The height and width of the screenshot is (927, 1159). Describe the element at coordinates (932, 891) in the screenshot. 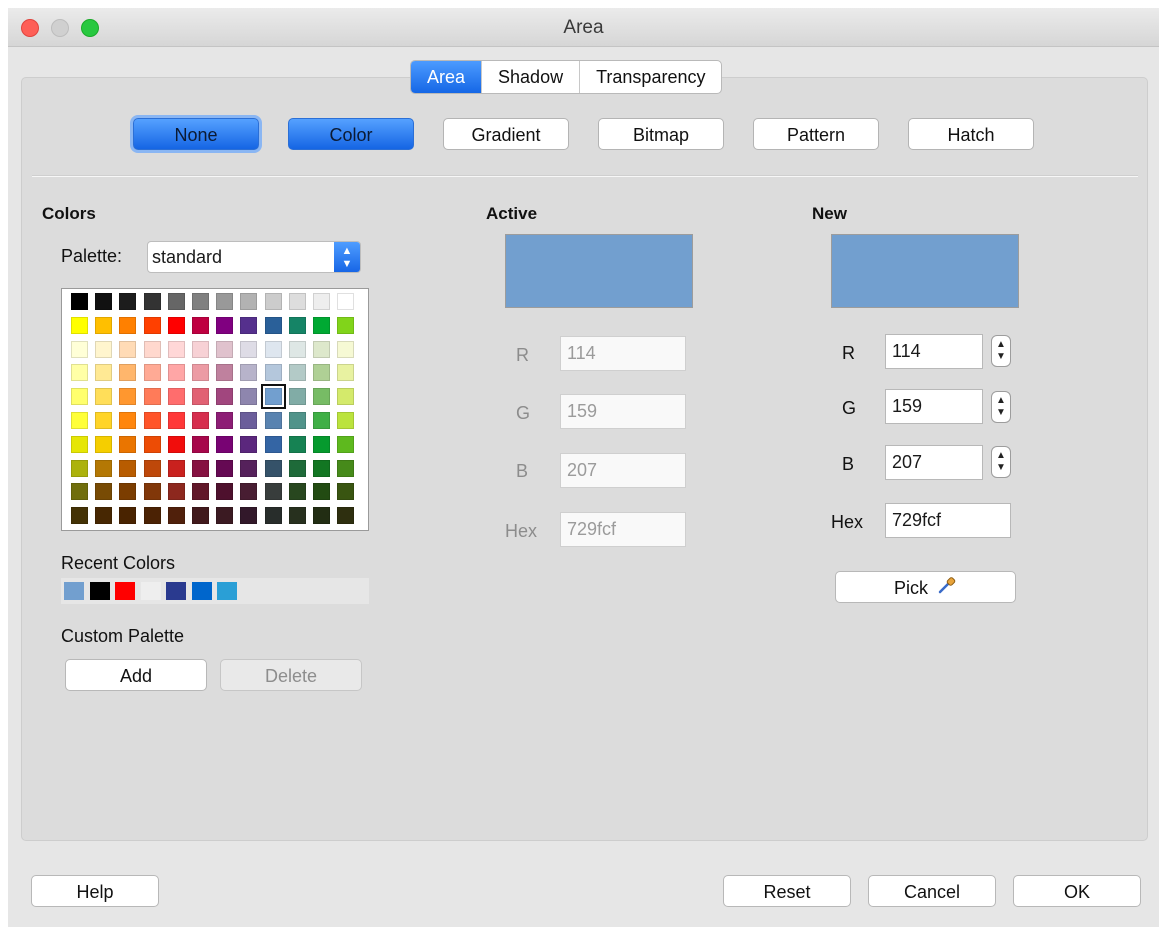

I see `cancel-button: Cancel` at that location.